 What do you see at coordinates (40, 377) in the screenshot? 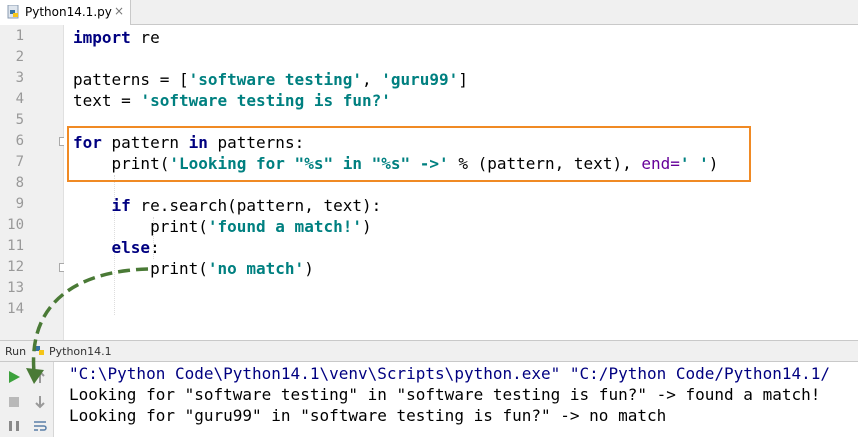
I see `up-arrow-icon` at bounding box center [40, 377].